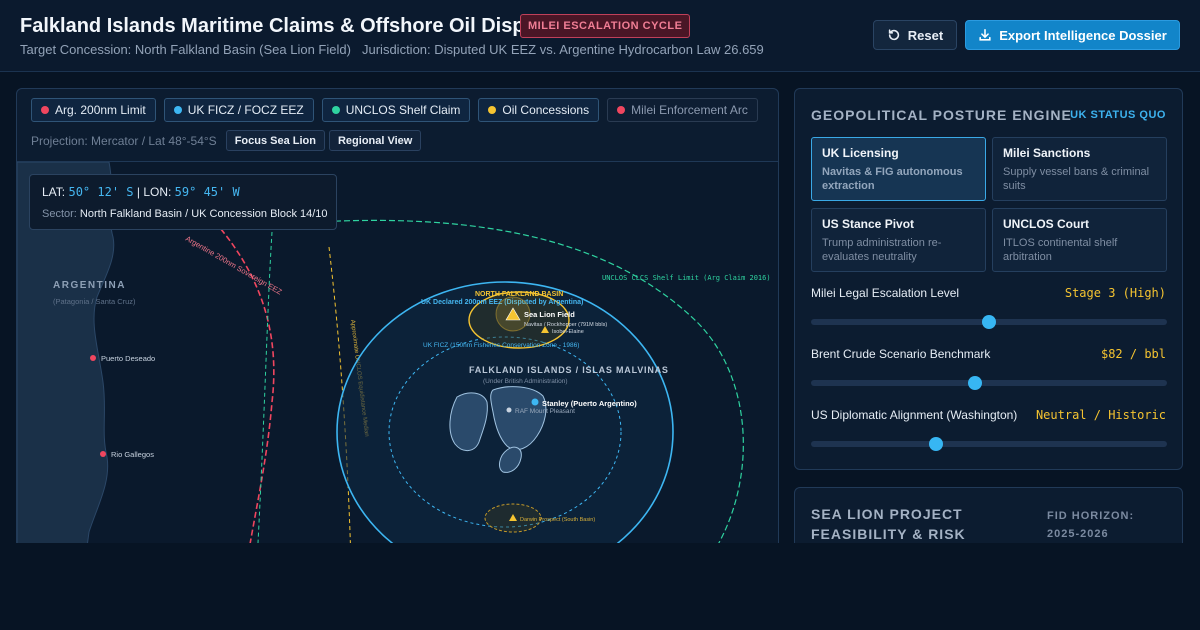 The height and width of the screenshot is (630, 1200). I want to click on fid-horizon: FID HORIZON: 2025-2026, so click(1090, 525).